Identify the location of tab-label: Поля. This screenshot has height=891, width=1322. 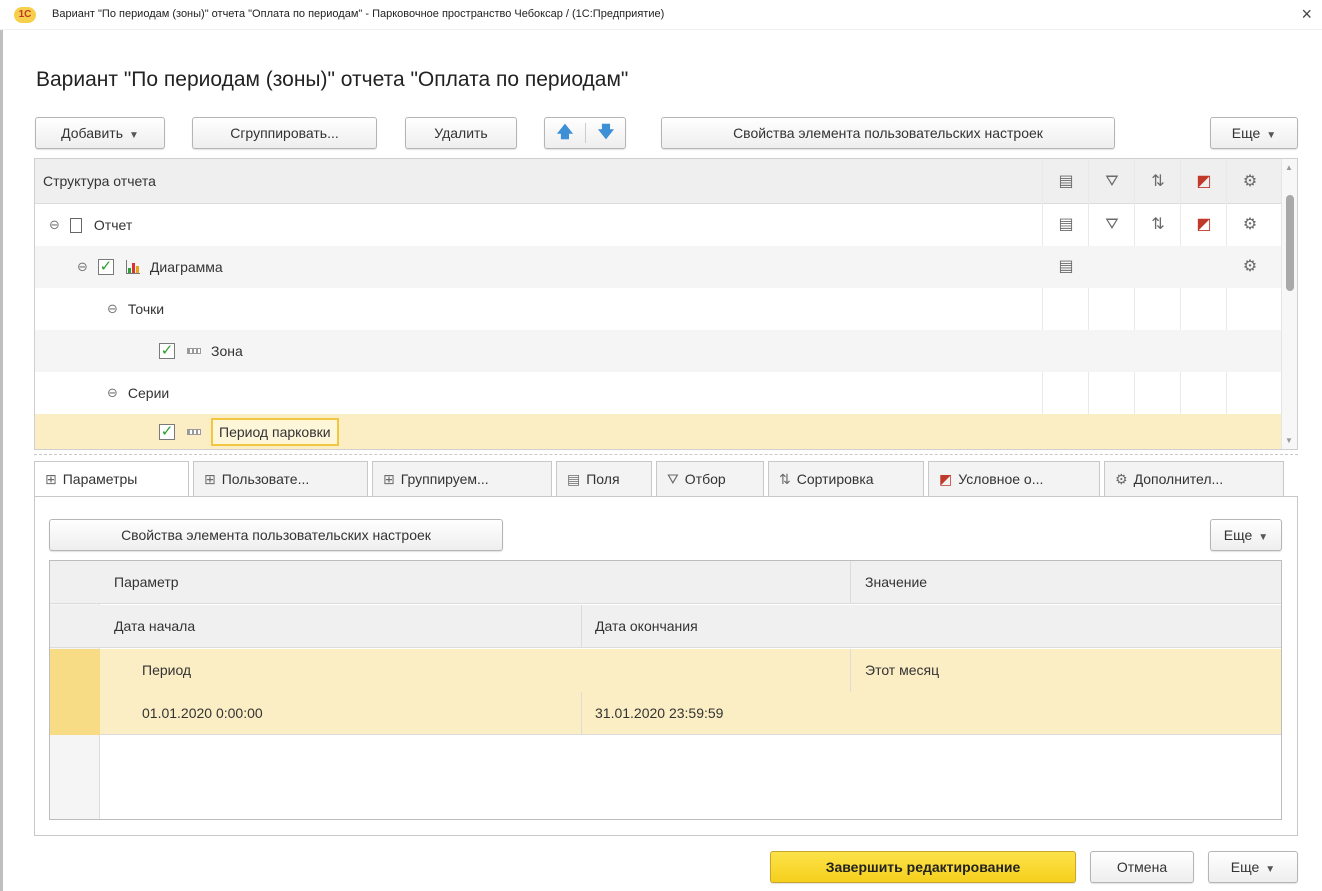
(603, 479).